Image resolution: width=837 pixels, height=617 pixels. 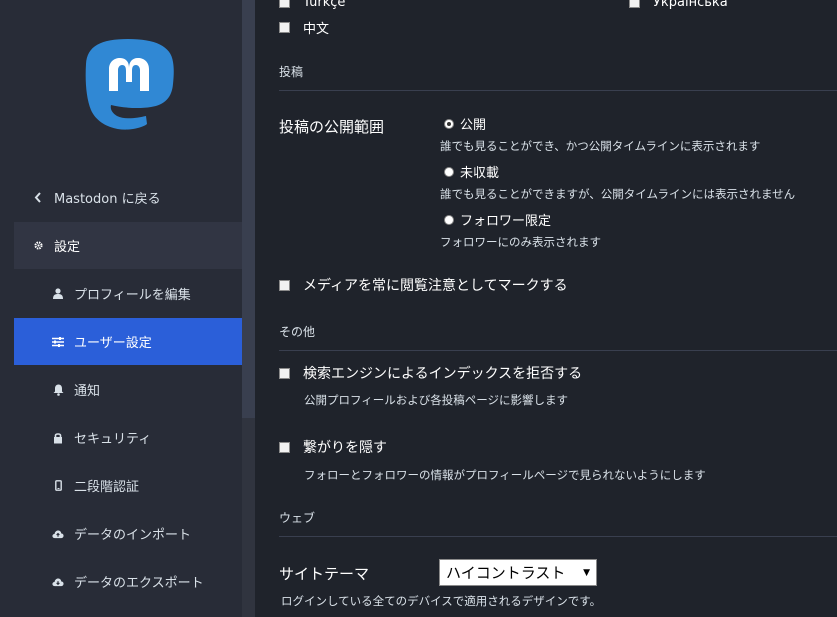 I want to click on privacy-hint-followers: フォロワーにのみ表示されます, so click(x=520, y=242).